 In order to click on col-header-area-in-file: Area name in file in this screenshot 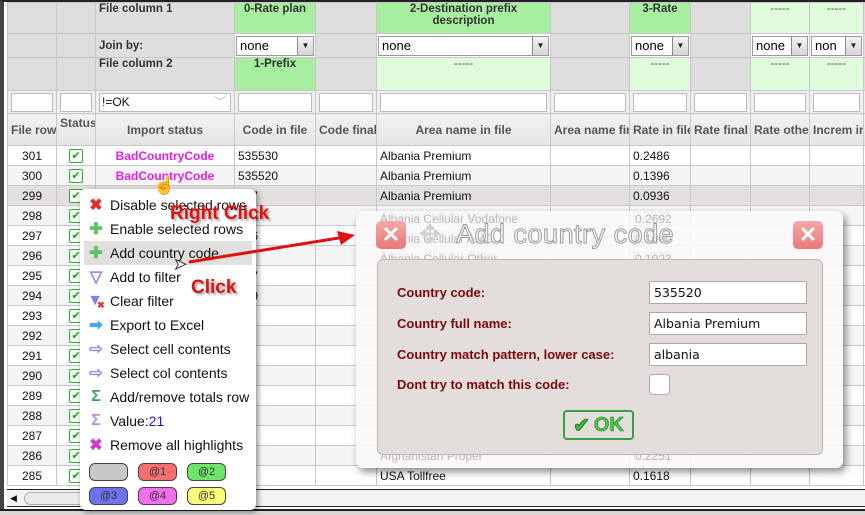, I will do `click(463, 129)`.